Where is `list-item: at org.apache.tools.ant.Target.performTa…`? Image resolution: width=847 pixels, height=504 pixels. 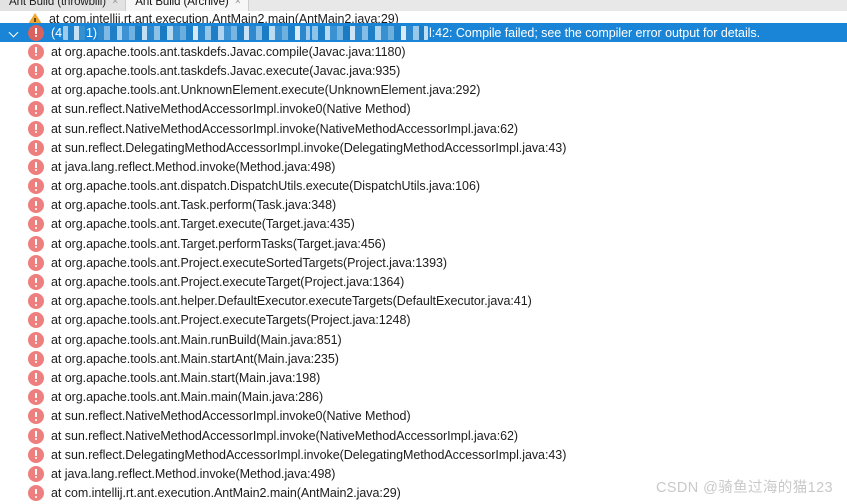
list-item: at org.apache.tools.ant.Target.performTa… is located at coordinates (423, 243).